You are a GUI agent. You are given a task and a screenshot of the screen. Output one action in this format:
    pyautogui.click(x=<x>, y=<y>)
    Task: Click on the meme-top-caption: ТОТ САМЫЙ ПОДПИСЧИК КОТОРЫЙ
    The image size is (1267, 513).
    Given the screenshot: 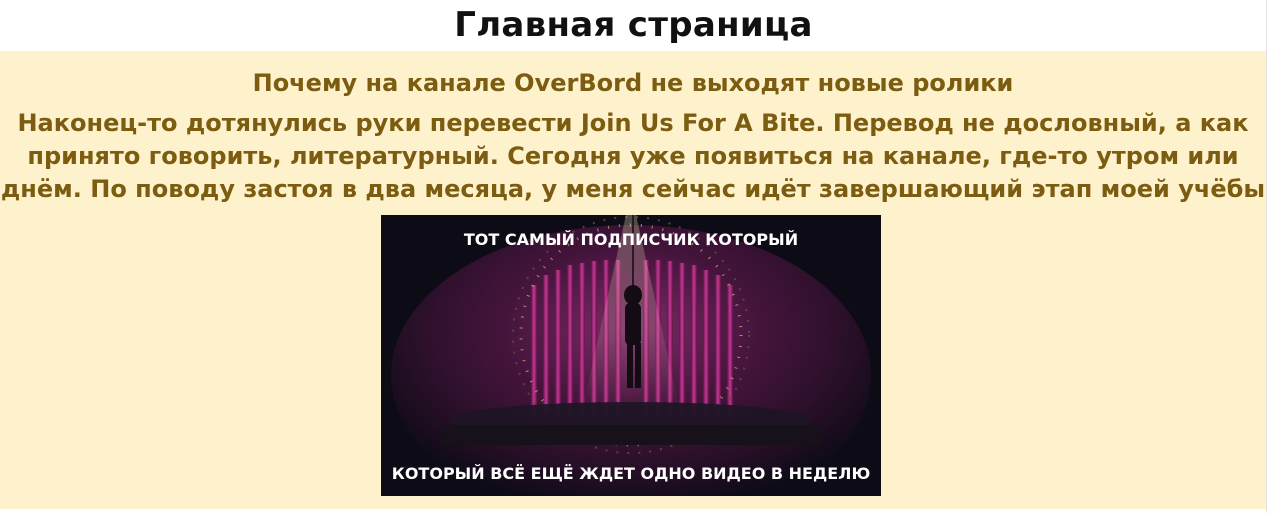 What is the action you would take?
    pyautogui.click(x=631, y=239)
    